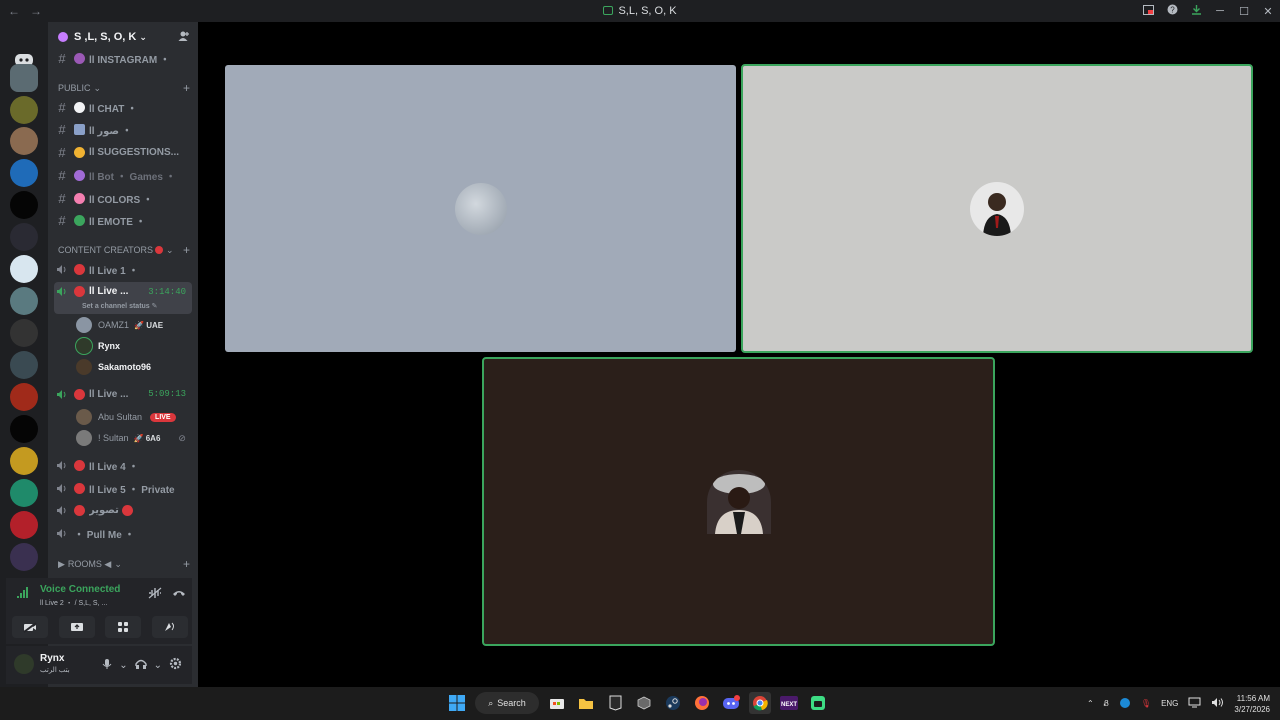  I want to click on activities-icon, so click(123, 627).